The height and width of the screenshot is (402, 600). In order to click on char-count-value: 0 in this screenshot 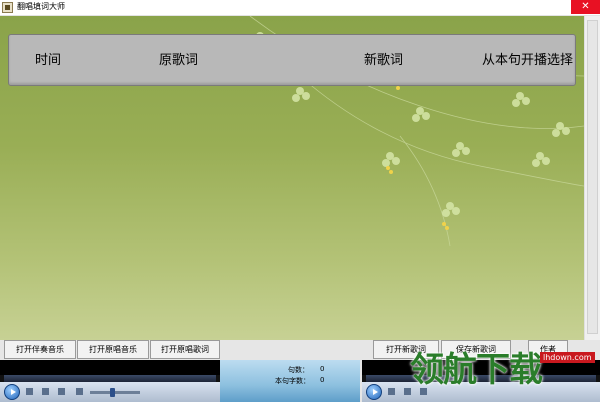, I will do `click(322, 380)`.